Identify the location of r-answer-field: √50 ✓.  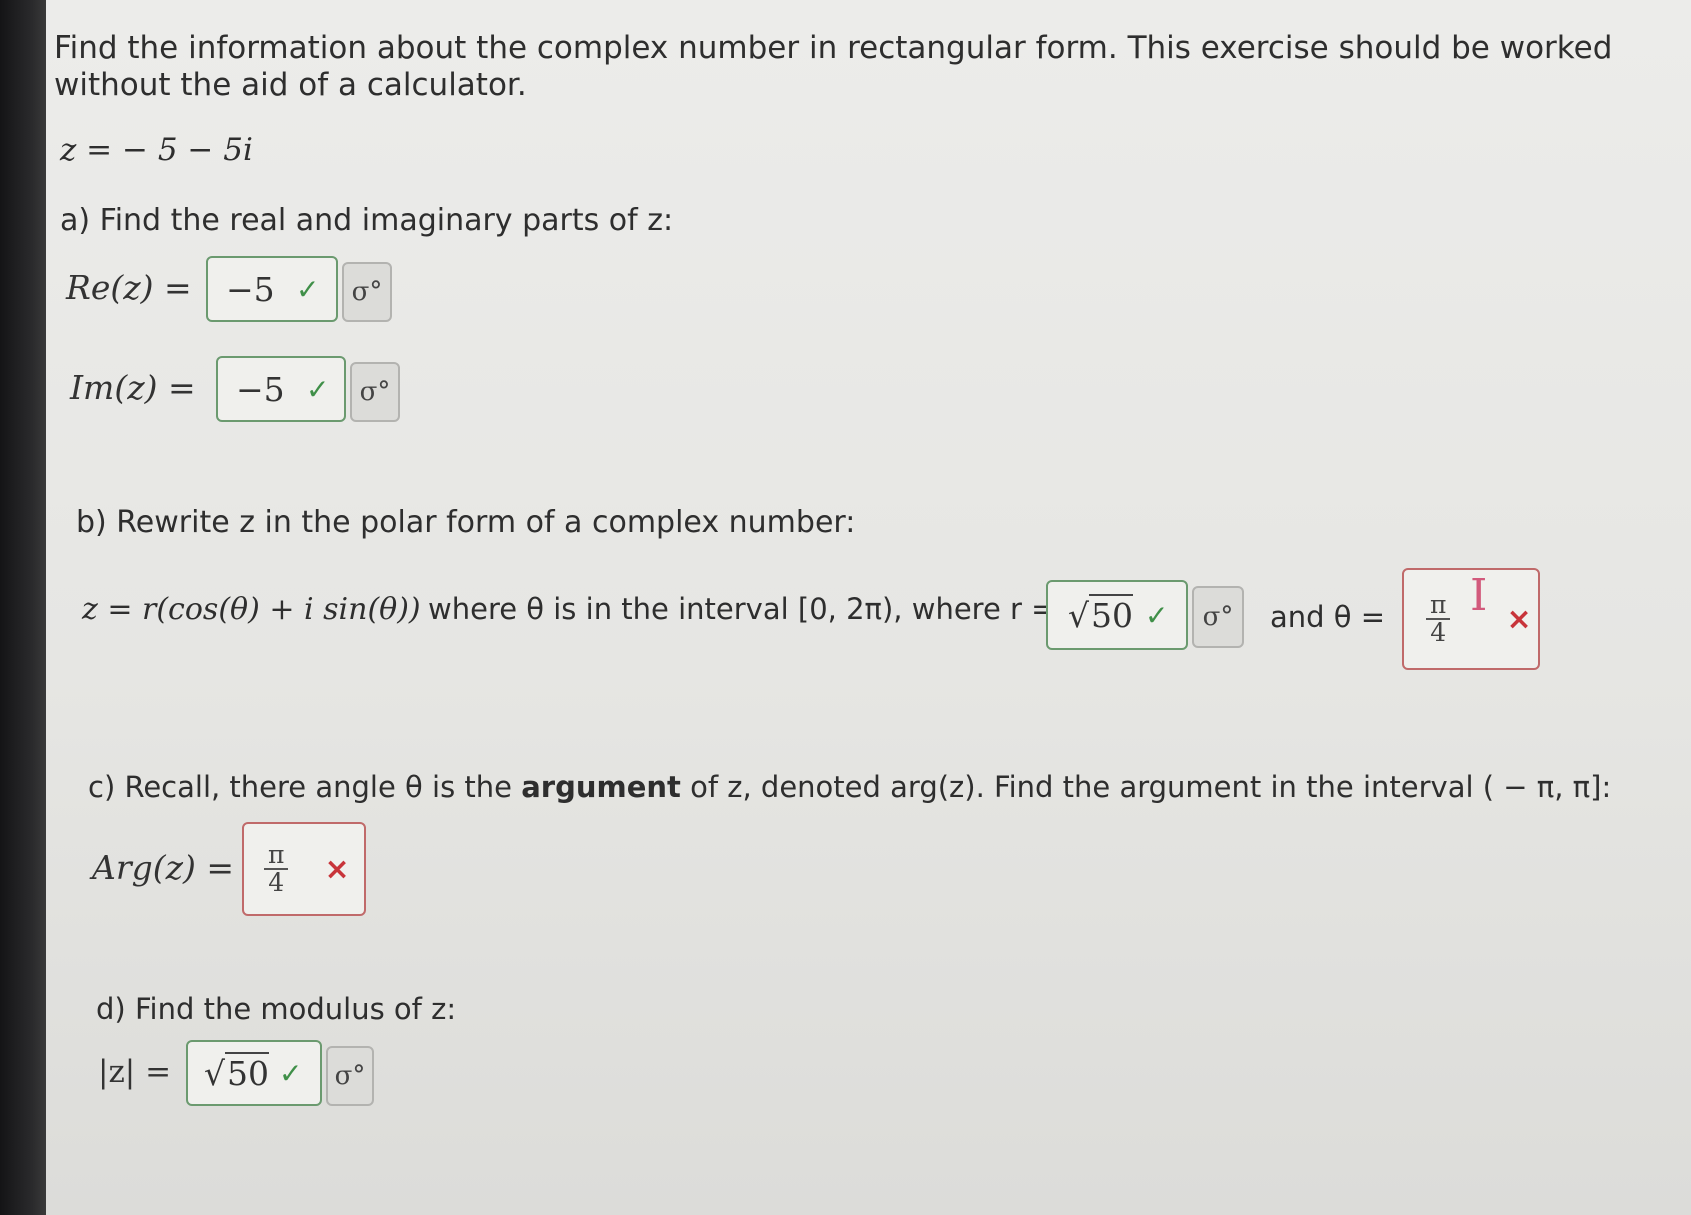
(1117, 615).